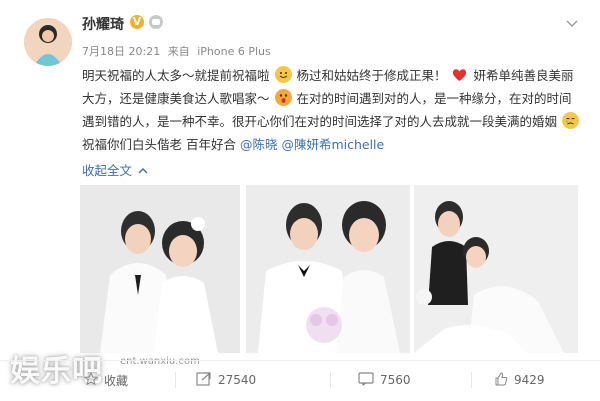 The image size is (600, 401). I want to click on member-icon, so click(156, 22).